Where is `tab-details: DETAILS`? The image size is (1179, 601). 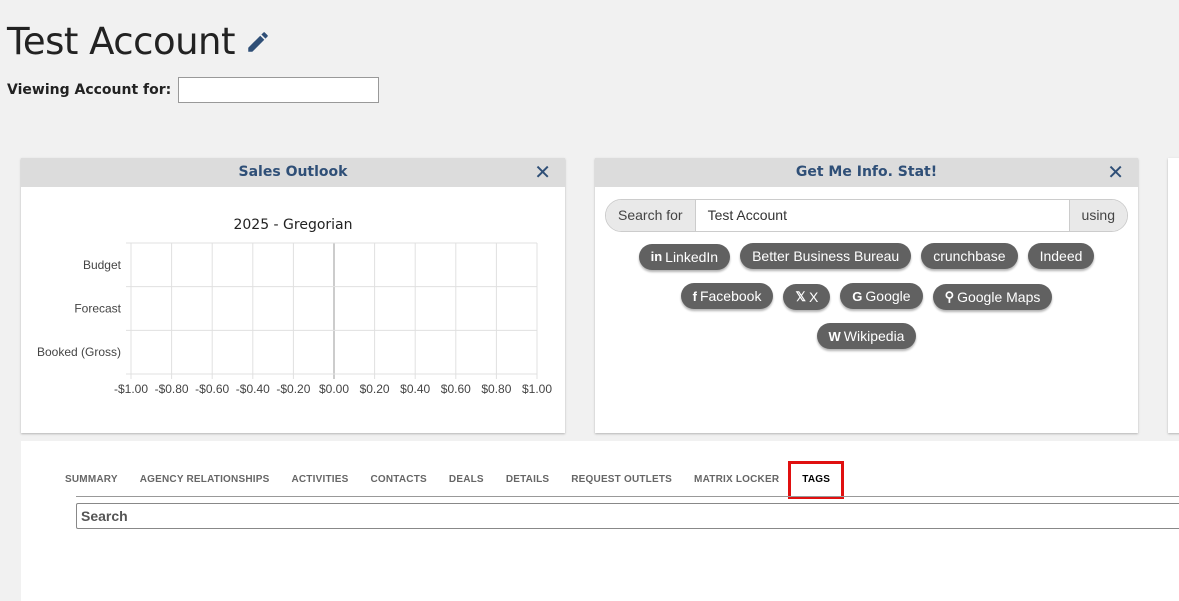
tab-details: DETAILS is located at coordinates (527, 480).